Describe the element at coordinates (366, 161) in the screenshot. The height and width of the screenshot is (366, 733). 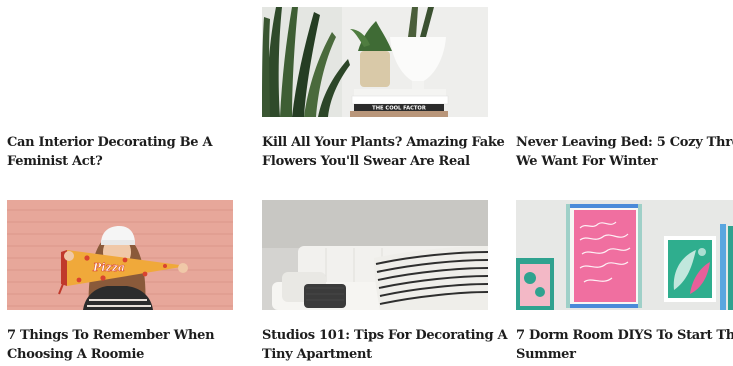
I see `article-title-2-line-2: Flowers You'll Swear Are Real` at that location.